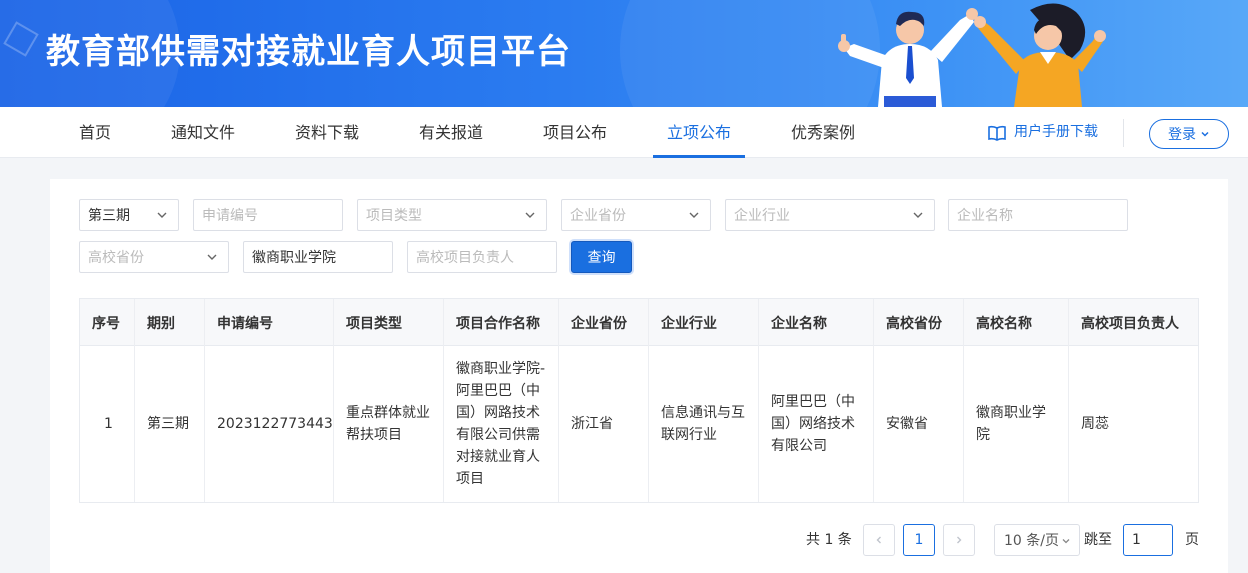 This screenshot has height=573, width=1248. Describe the element at coordinates (230, 216) in the screenshot. I see `application-no-placeholder: 申请编号` at that location.